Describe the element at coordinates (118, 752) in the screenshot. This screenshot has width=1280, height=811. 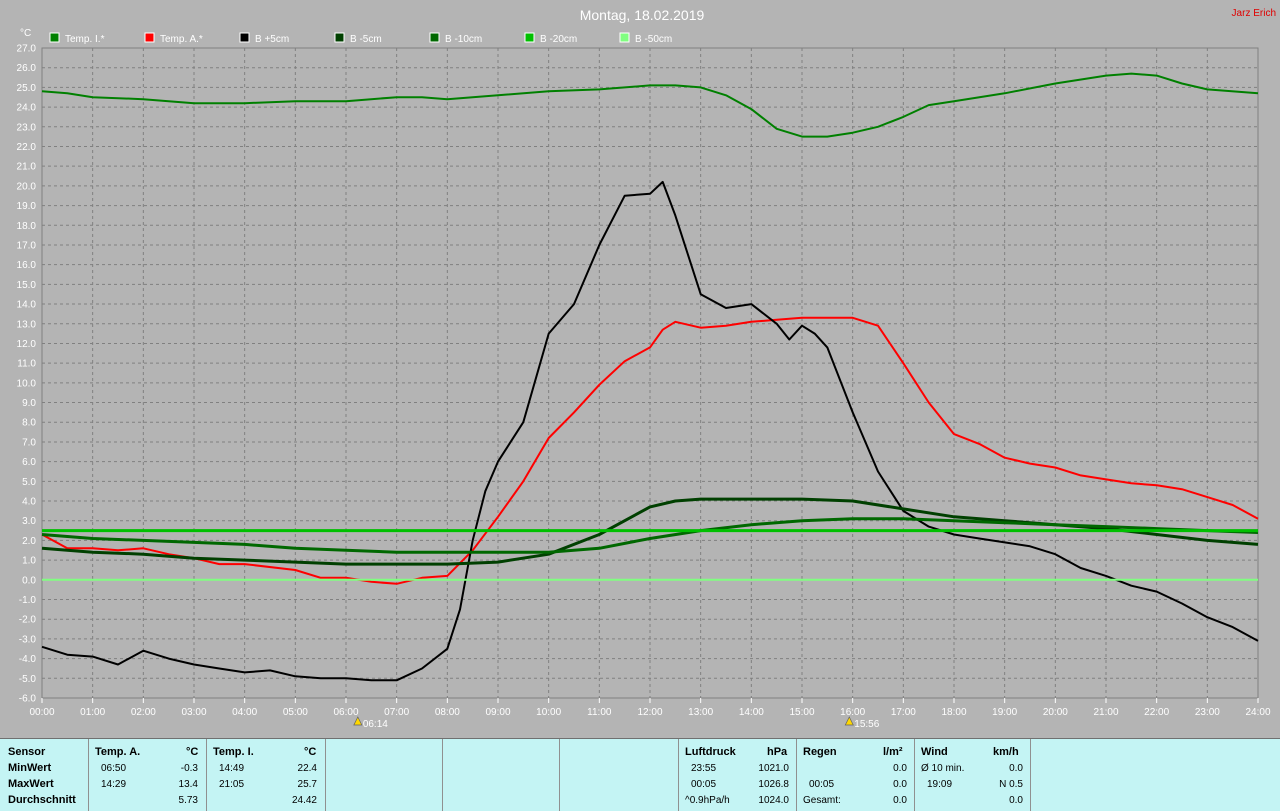
I see `temp-a-header: Temp. A.` at that location.